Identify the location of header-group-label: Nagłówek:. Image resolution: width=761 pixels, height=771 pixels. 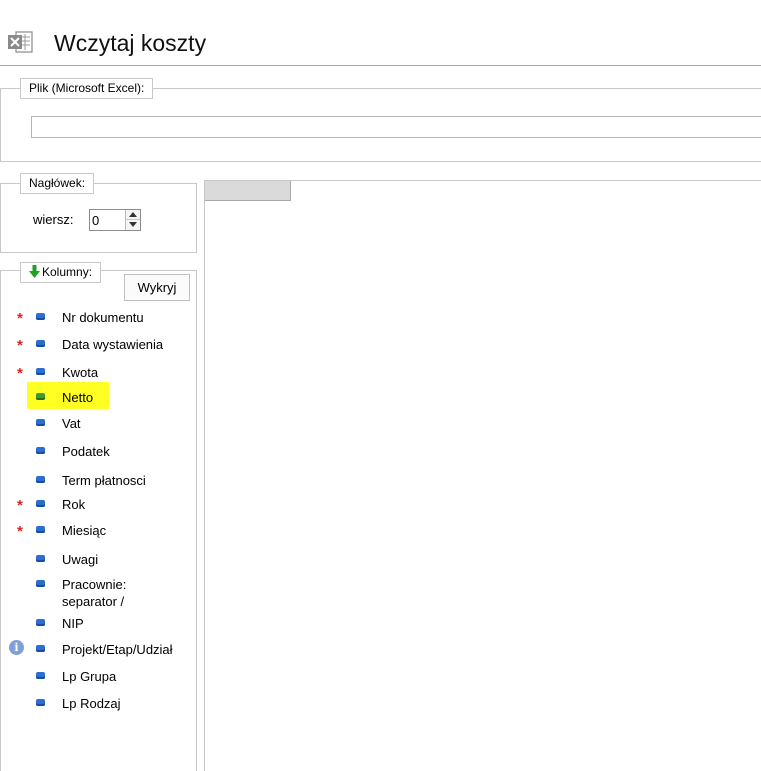
(57, 183).